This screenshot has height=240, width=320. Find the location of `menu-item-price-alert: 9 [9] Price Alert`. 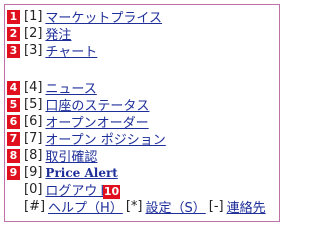

menu-item-price-alert: 9 [9] Price Alert is located at coordinates (62, 172).